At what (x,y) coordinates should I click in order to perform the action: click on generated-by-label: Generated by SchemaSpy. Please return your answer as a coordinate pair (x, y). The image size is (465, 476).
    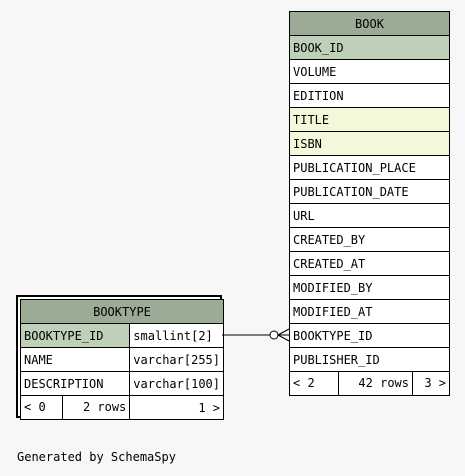
    Looking at the image, I should click on (96, 457).